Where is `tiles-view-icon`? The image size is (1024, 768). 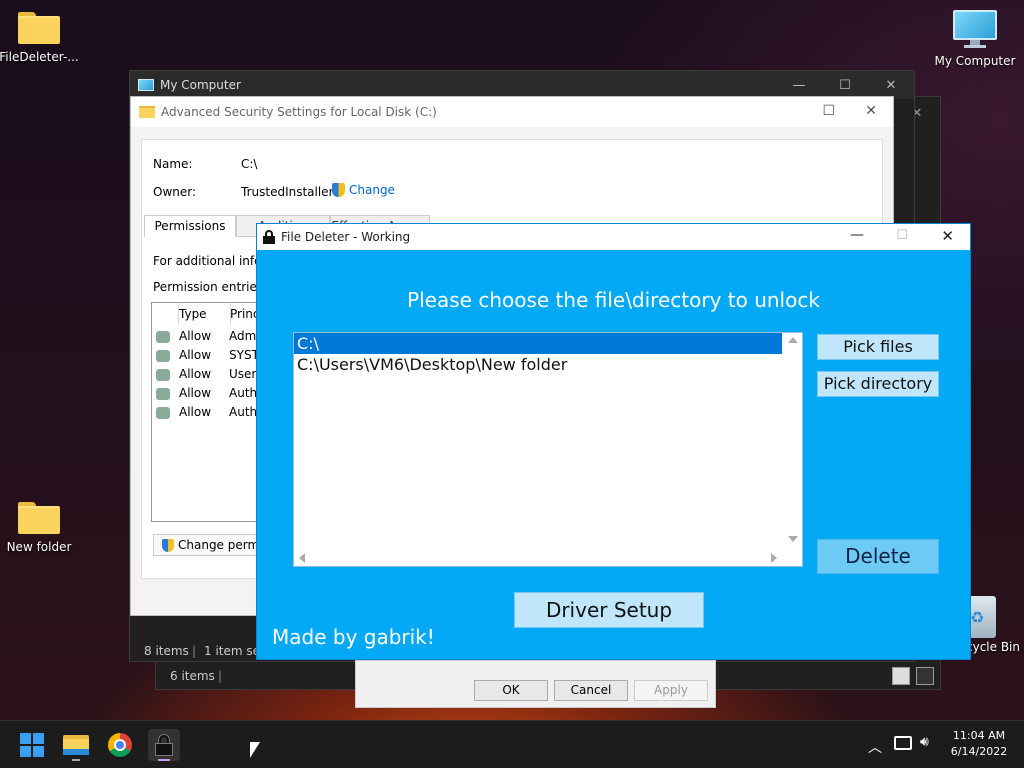
tiles-view-icon is located at coordinates (925, 676).